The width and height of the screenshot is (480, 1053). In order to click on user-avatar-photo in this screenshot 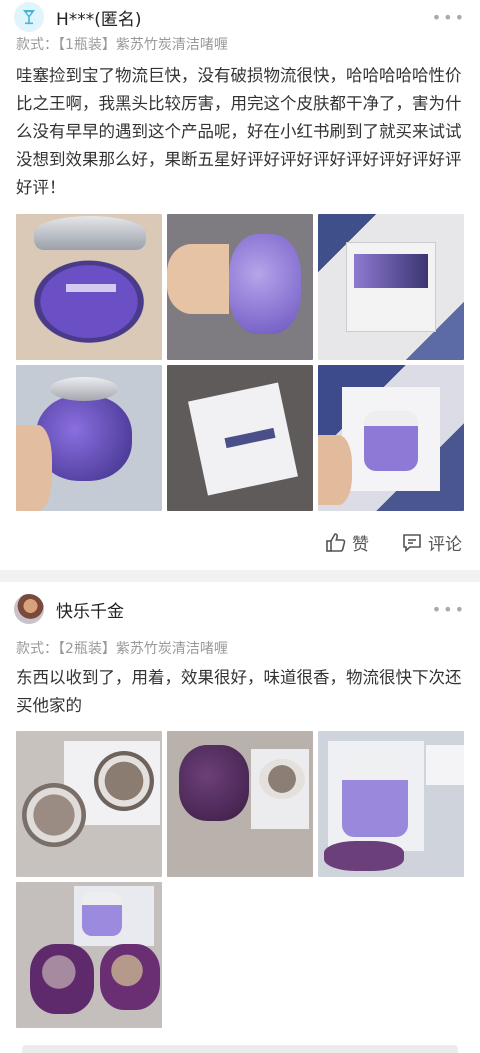, I will do `click(29, 609)`.